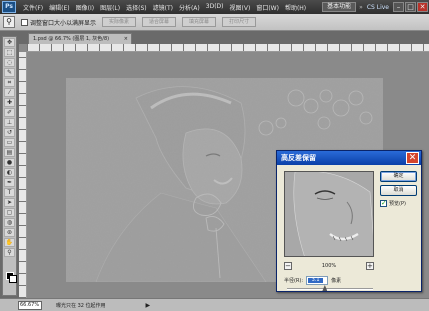 This screenshot has height=311, width=429. I want to click on menu-view: 视图(V), so click(240, 7).